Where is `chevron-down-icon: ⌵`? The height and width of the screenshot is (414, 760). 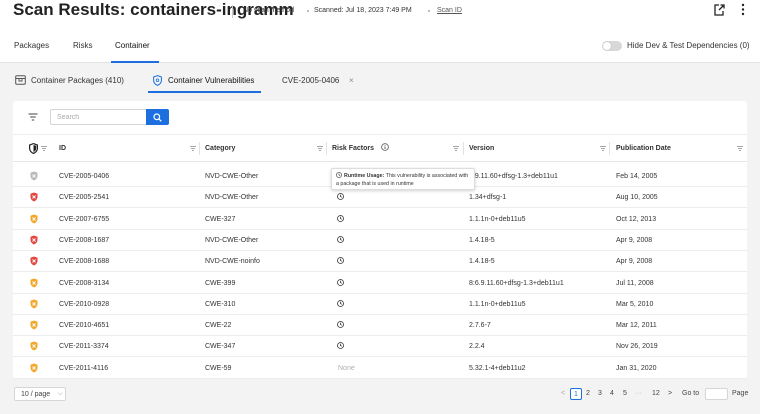
chevron-down-icon: ⌵ is located at coordinates (60, 394).